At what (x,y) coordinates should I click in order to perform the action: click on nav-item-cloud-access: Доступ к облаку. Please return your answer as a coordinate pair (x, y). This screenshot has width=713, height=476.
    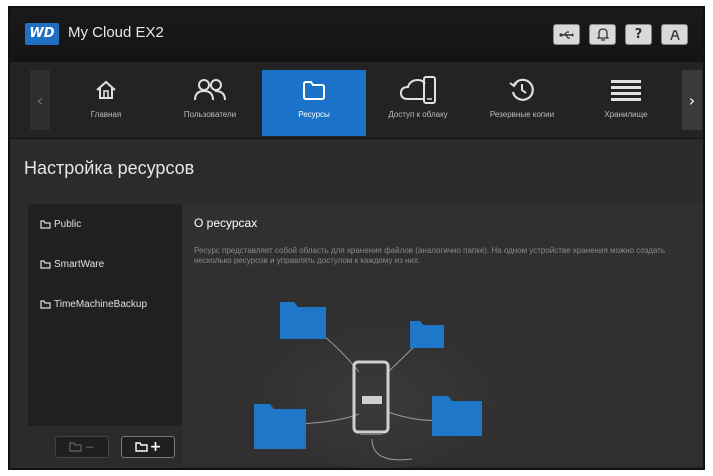
    Looking at the image, I should click on (418, 103).